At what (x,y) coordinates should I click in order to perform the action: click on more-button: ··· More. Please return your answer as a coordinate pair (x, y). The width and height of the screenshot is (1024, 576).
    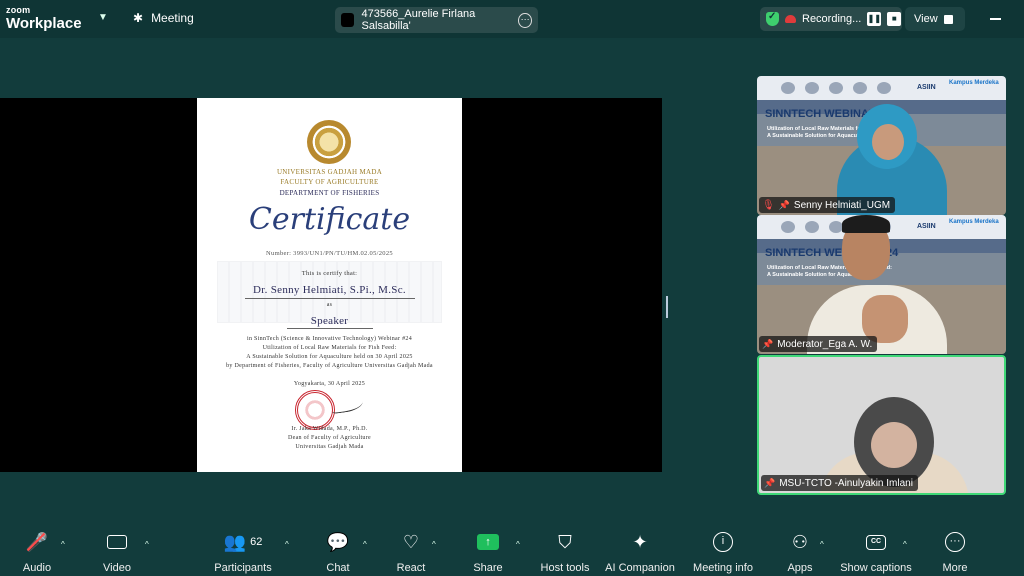
    Looking at the image, I should click on (955, 551).